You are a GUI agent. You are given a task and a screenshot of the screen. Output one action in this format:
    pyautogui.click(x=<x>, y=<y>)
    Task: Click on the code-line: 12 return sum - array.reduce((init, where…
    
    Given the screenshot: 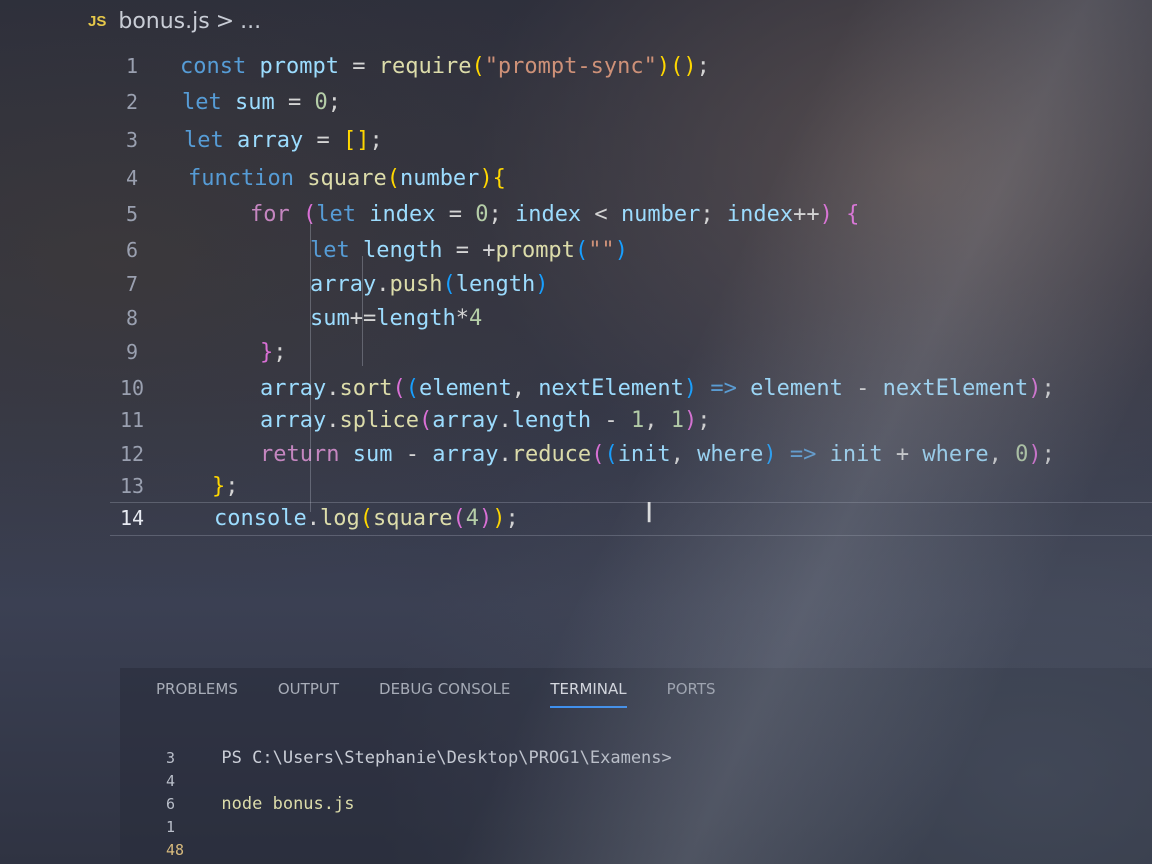 What is the action you would take?
    pyautogui.click(x=577, y=454)
    